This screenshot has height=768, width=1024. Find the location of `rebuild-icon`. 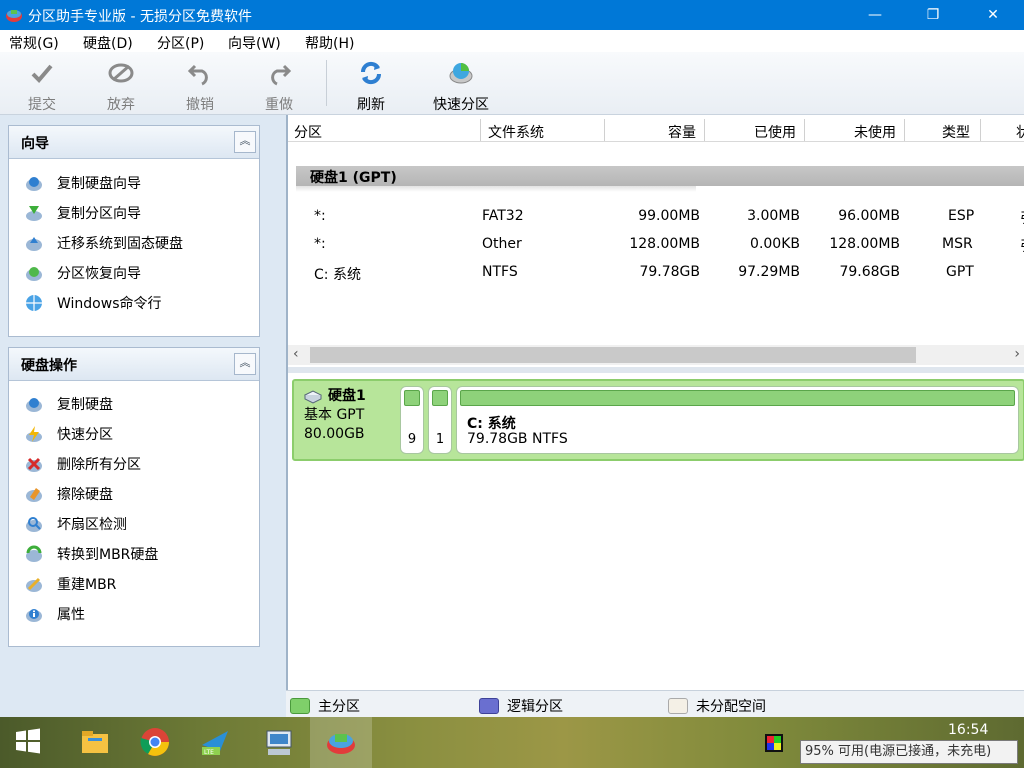

rebuild-icon is located at coordinates (34, 584).